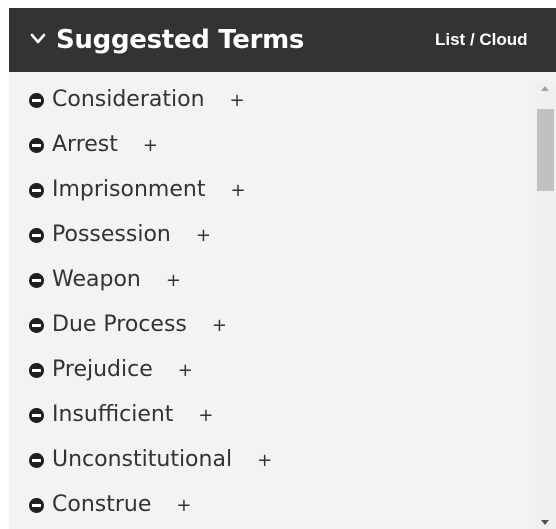  What do you see at coordinates (259, 234) in the screenshot?
I see `list-item: Possession +` at bounding box center [259, 234].